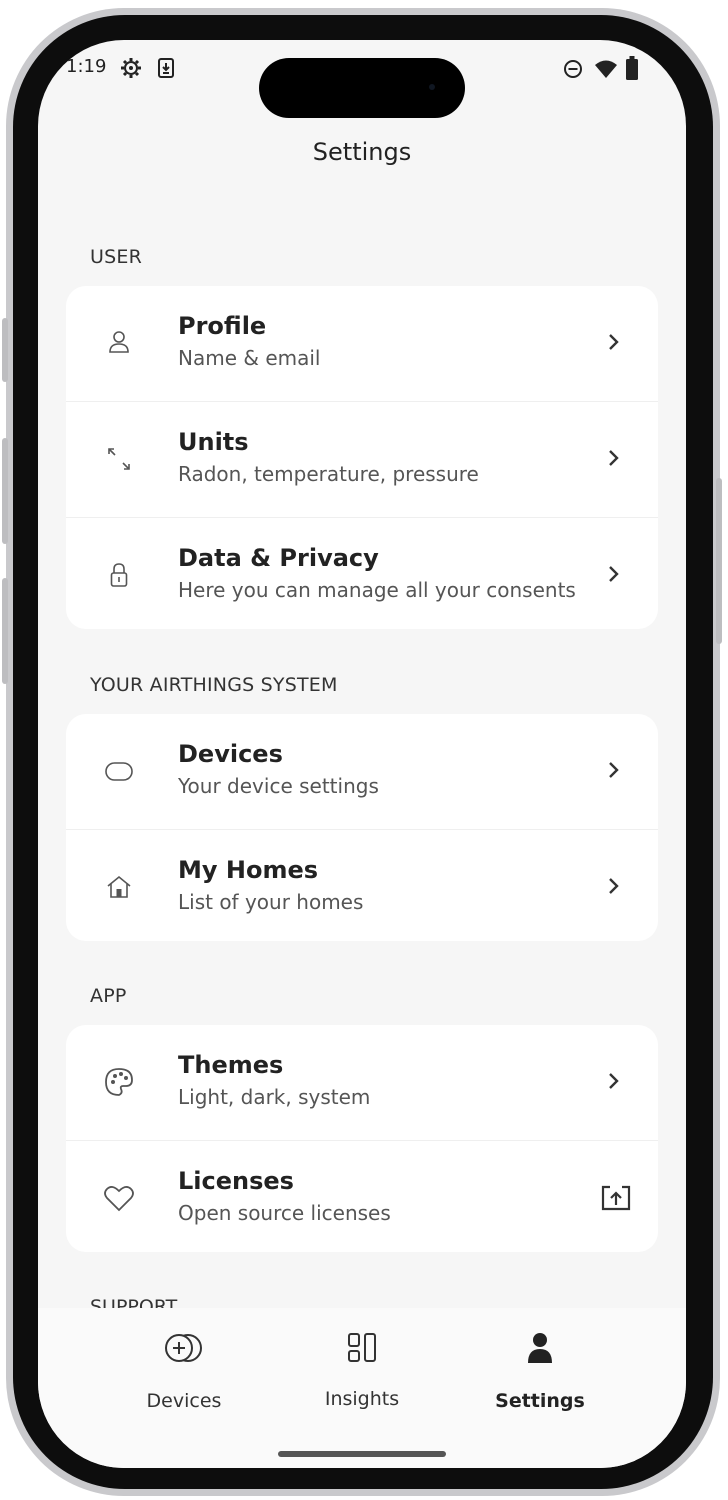 The width and height of the screenshot is (728, 1500). Describe the element at coordinates (236, 1181) in the screenshot. I see `settings-item-title: Licenses` at that location.